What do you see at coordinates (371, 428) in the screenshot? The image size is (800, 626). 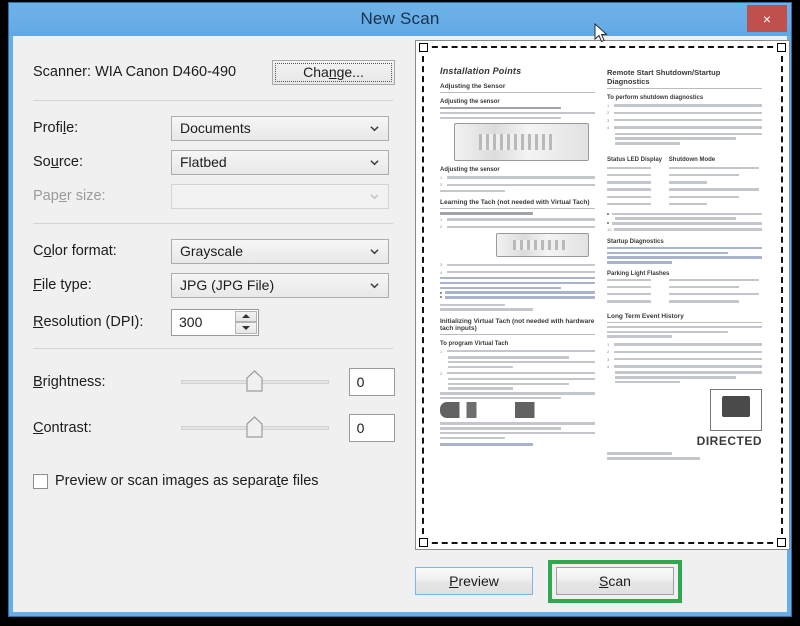 I see `contrast-value: 0` at bounding box center [371, 428].